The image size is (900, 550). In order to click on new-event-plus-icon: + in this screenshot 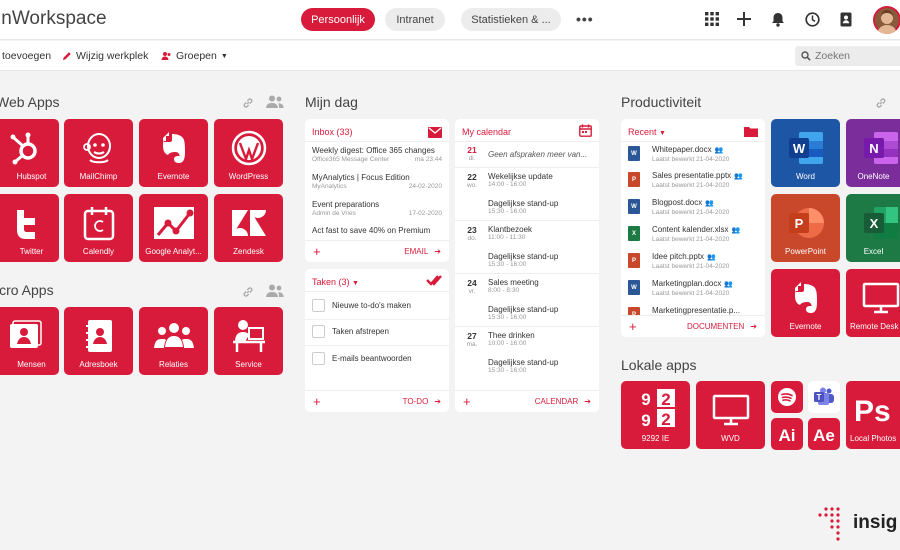, I will do `click(467, 401)`.